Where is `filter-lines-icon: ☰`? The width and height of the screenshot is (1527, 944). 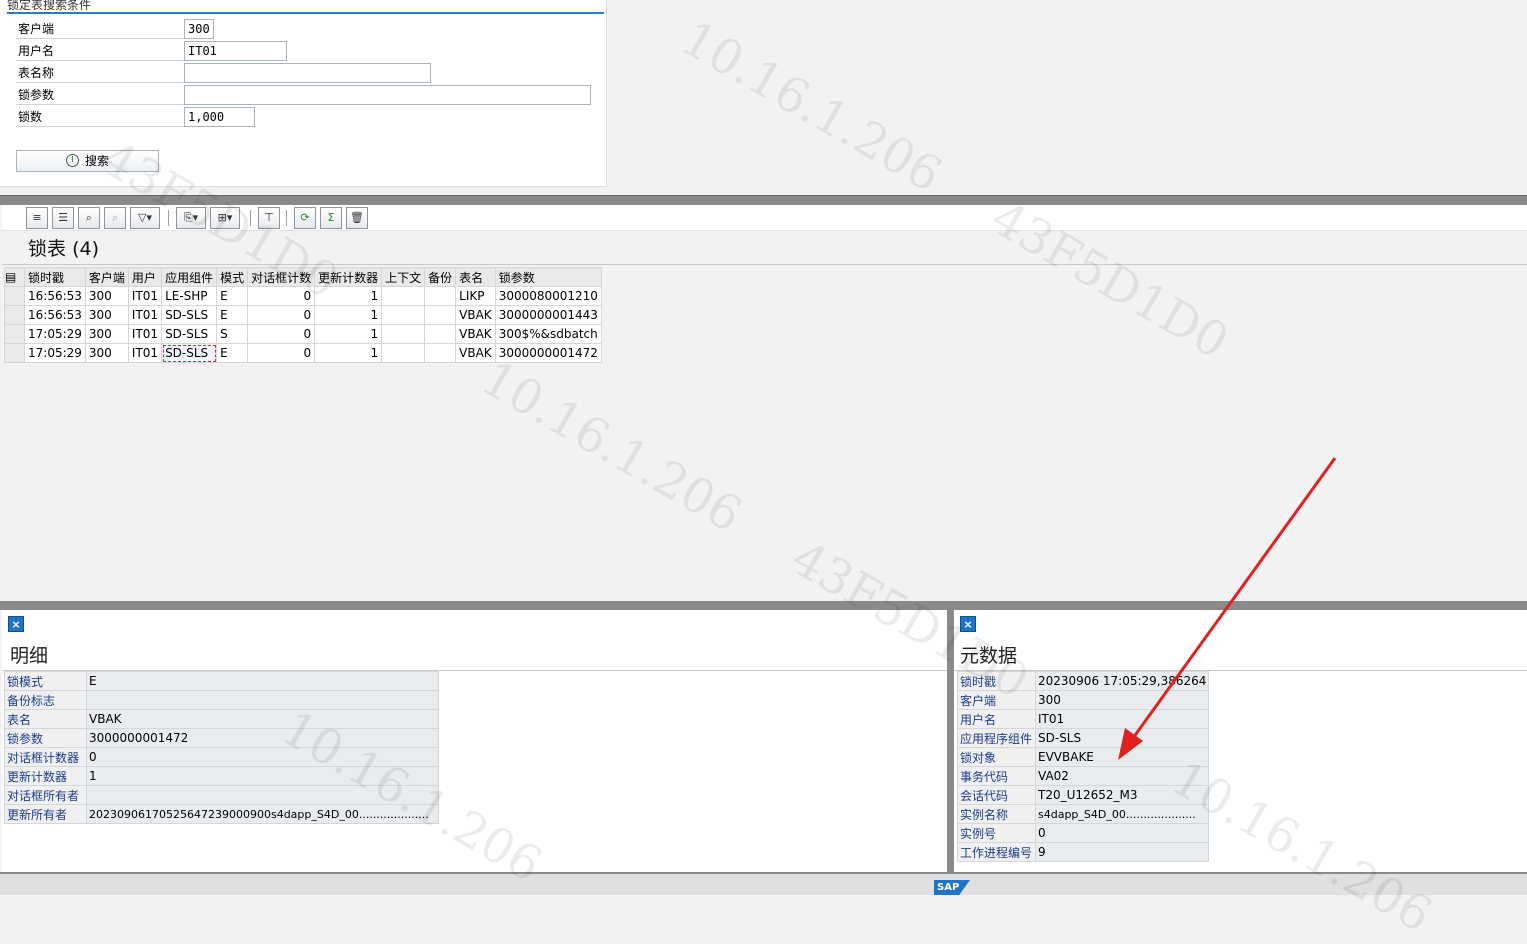
filter-lines-icon: ☰ is located at coordinates (63, 218).